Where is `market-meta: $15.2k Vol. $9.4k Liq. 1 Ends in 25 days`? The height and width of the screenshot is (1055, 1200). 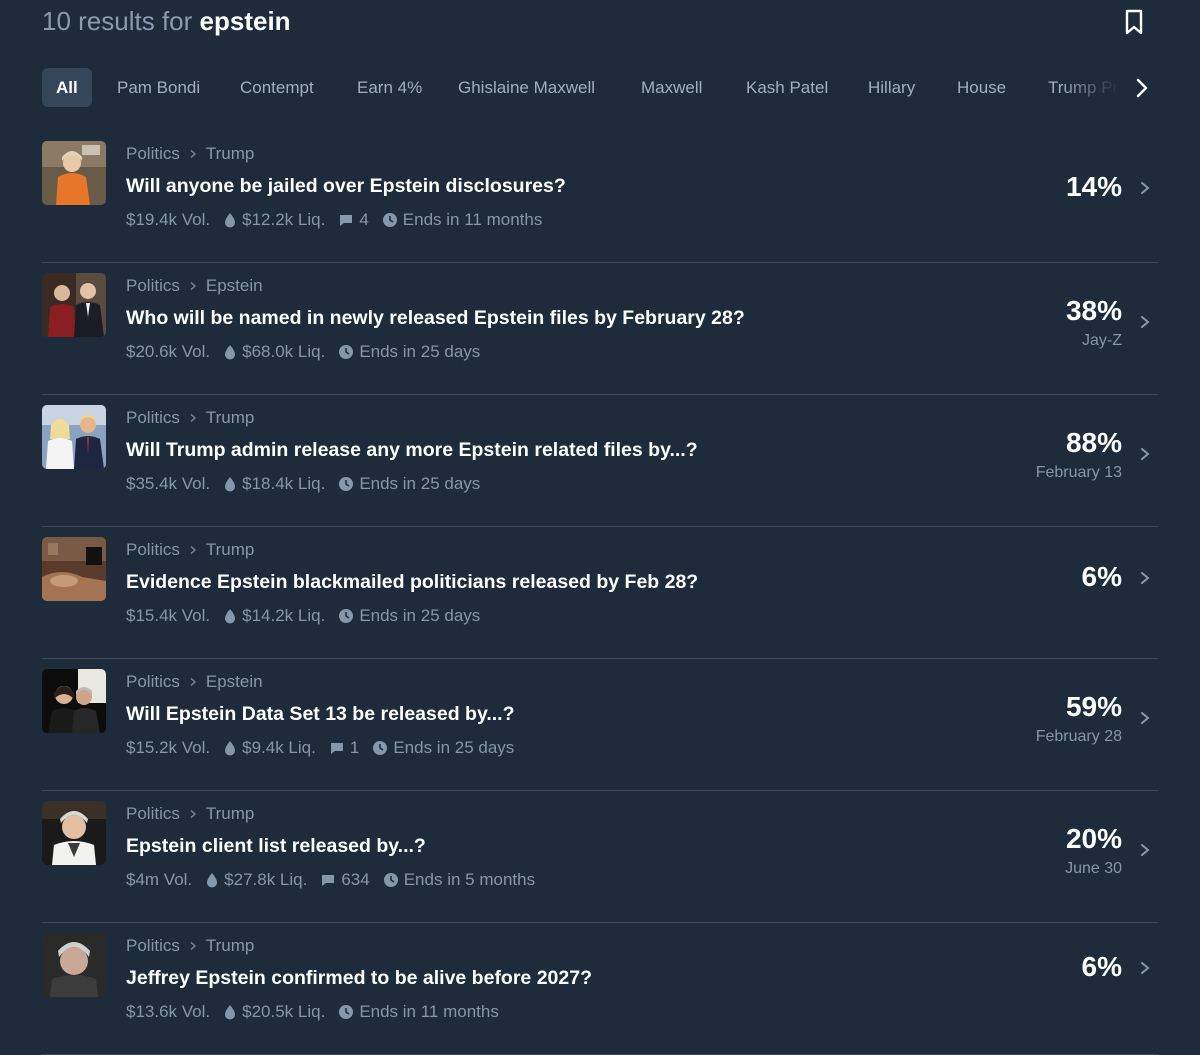
market-meta: $15.2k Vol. $9.4k Liq. 1 Ends in 25 days is located at coordinates (326, 748).